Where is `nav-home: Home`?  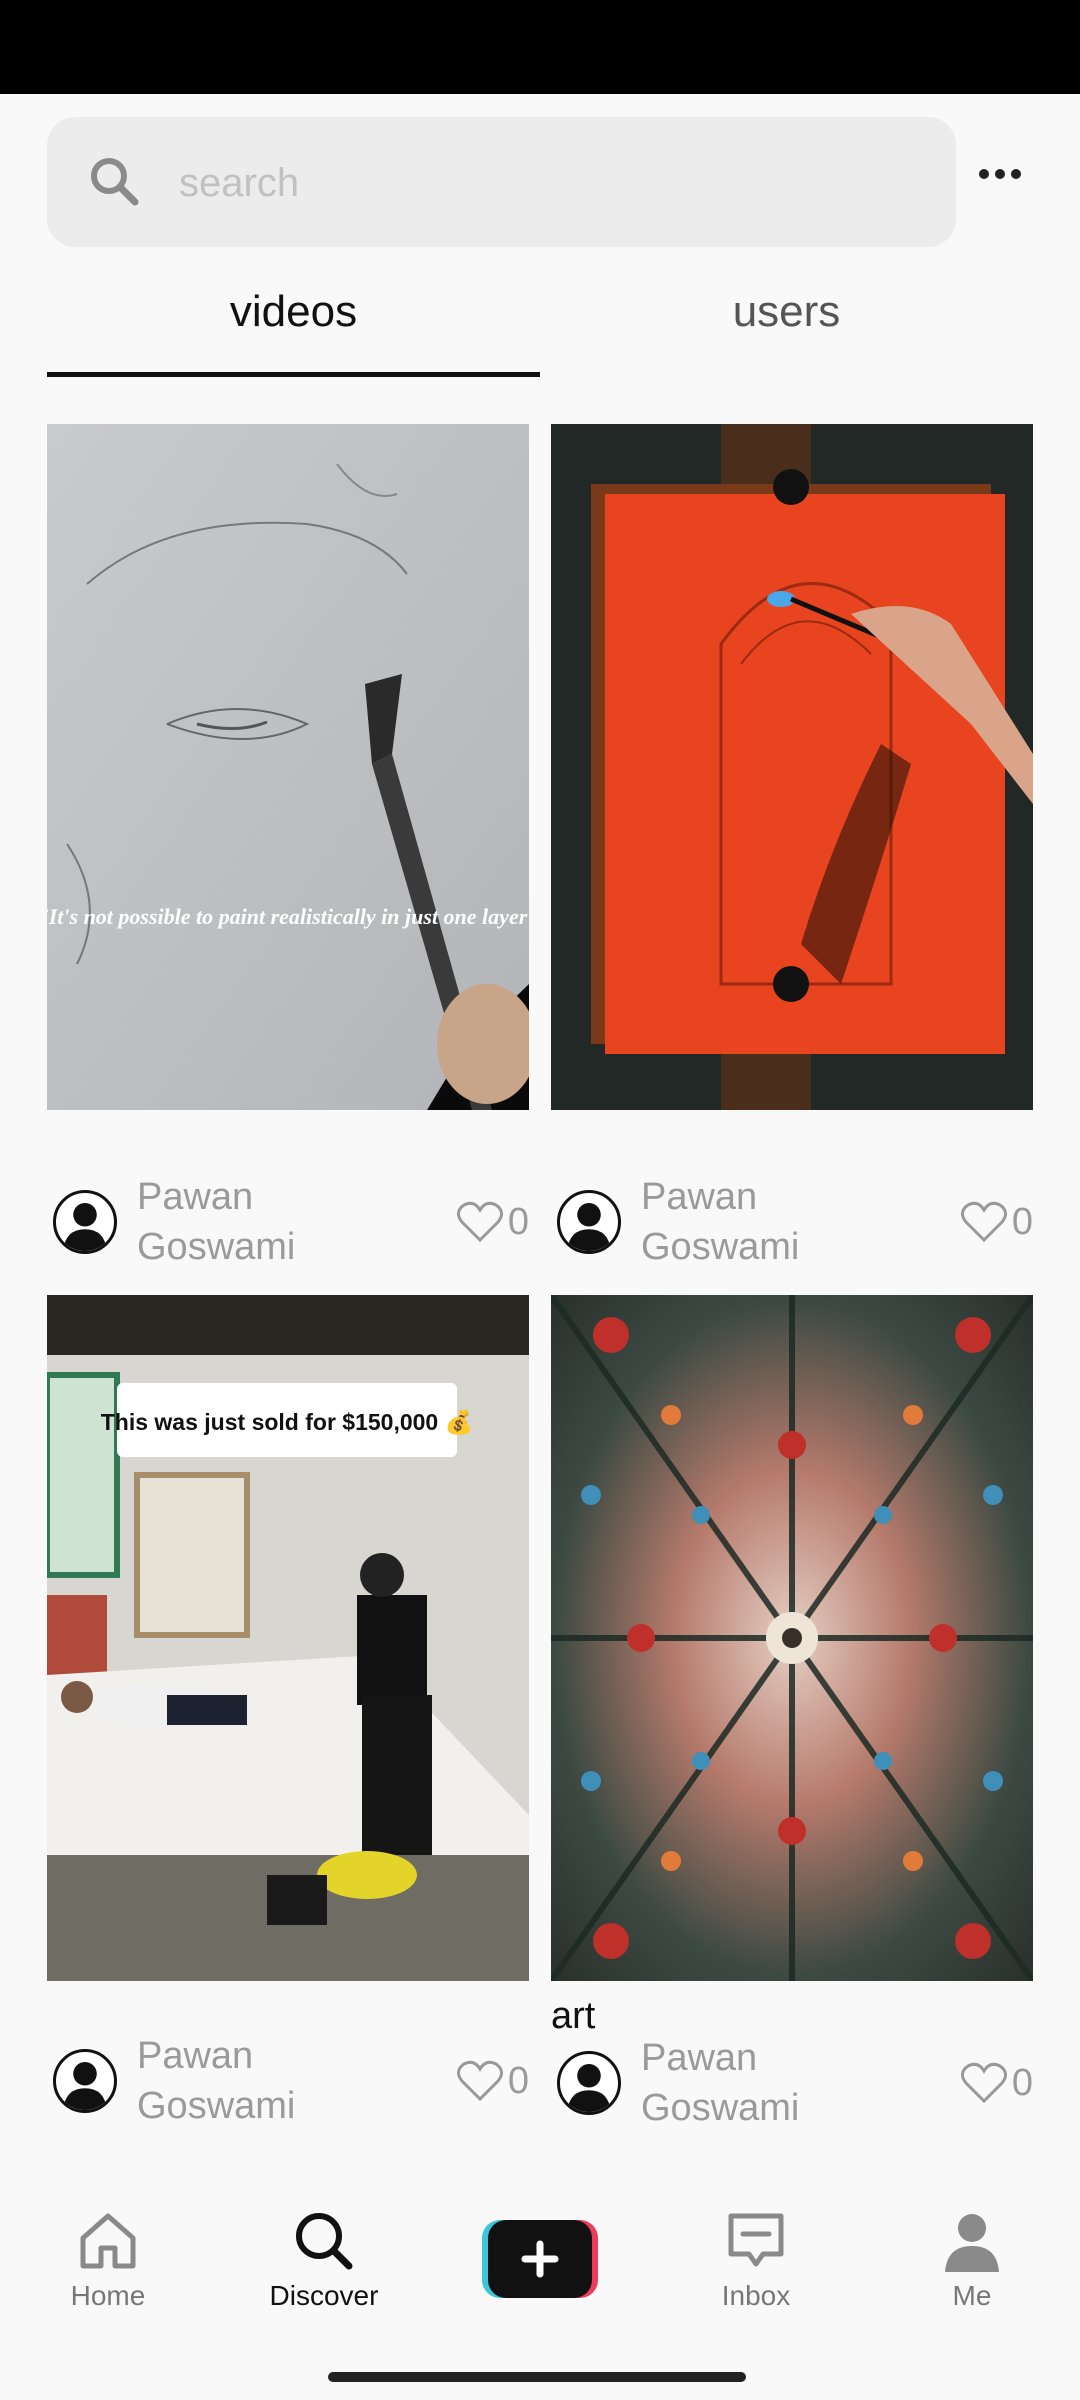
nav-home: Home is located at coordinates (108, 2246).